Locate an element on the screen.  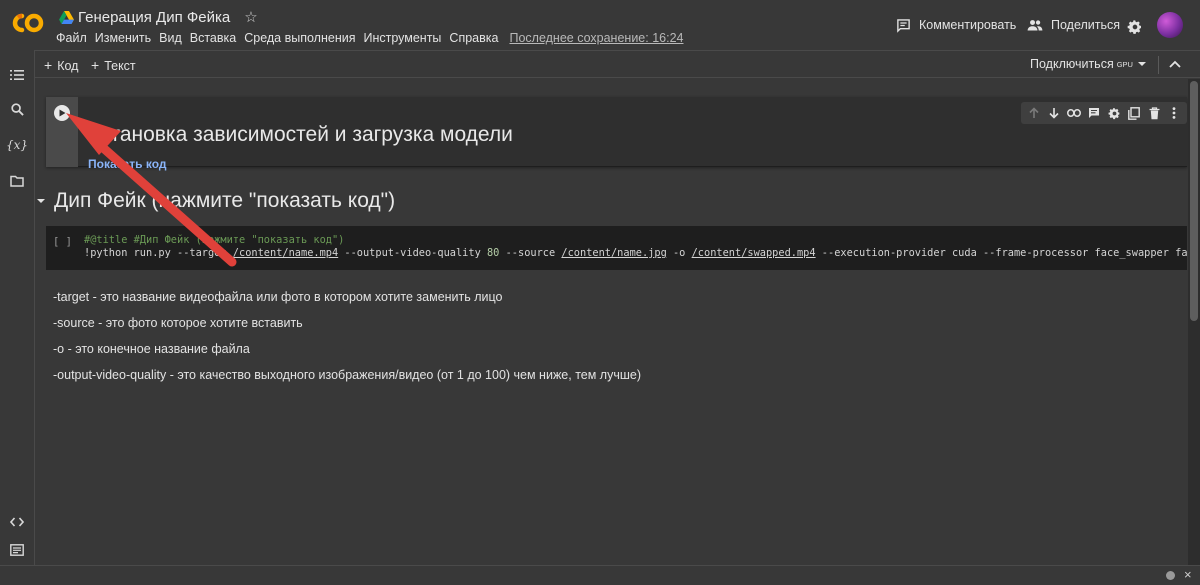
status-bar: × is located at coordinates (600, 575).